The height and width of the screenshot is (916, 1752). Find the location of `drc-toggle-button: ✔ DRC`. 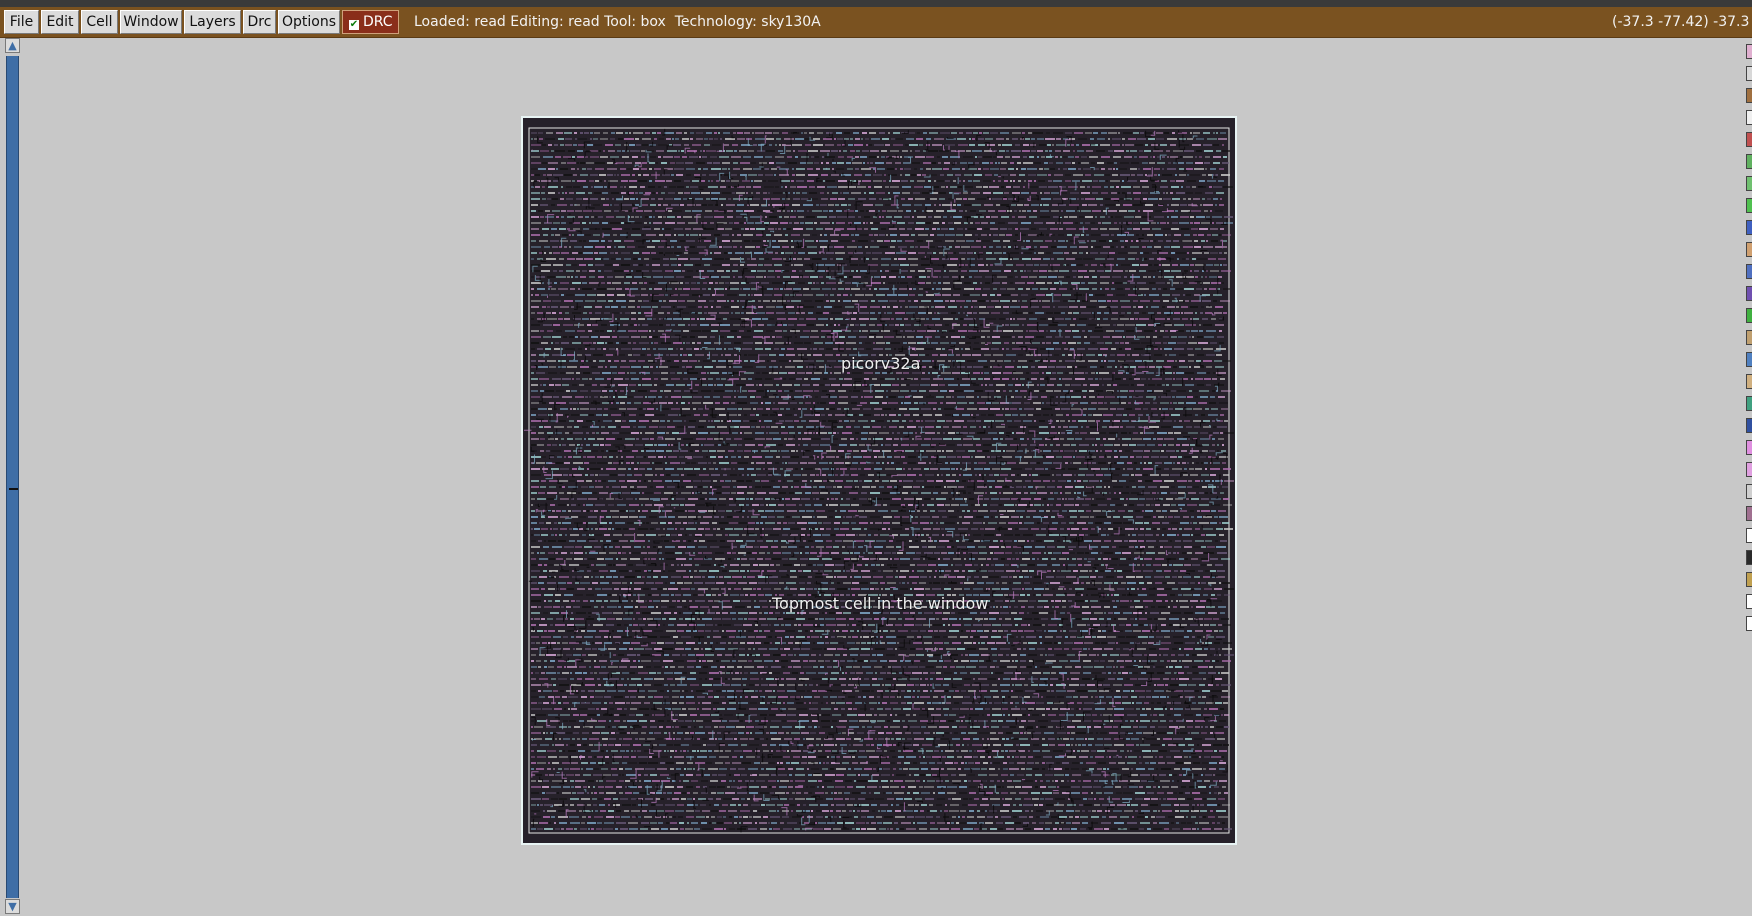

drc-toggle-button: ✔ DRC is located at coordinates (370, 22).